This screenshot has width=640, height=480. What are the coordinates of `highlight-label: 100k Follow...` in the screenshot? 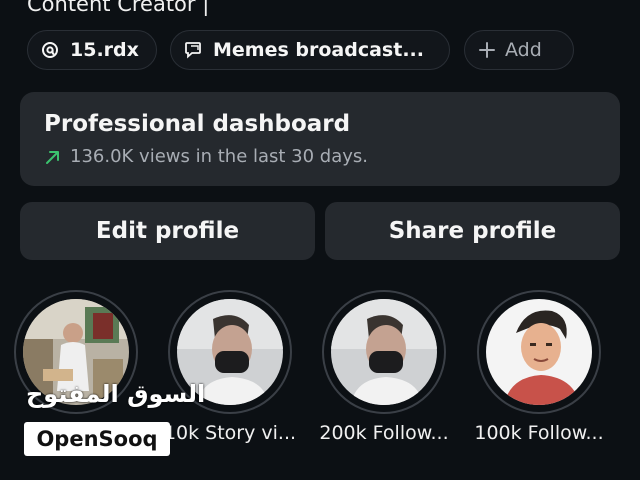 It's located at (539, 433).